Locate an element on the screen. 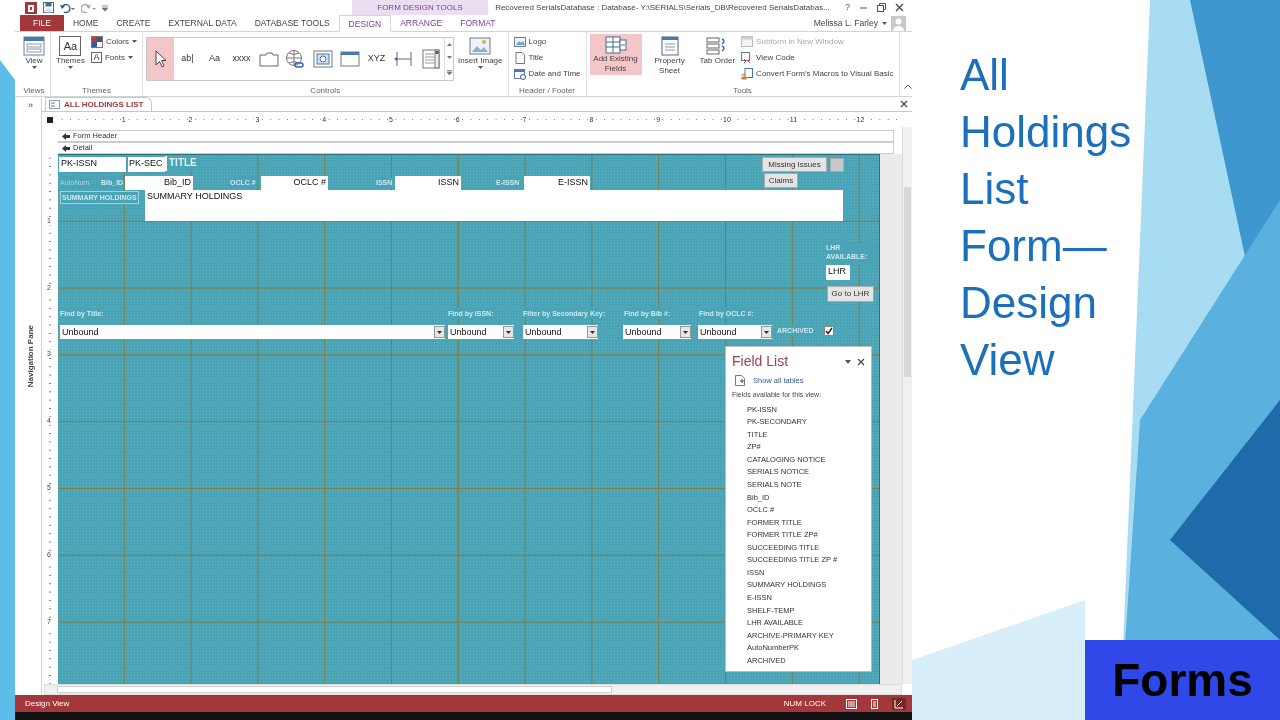 The height and width of the screenshot is (720, 1280). ribbon-button: View Code is located at coordinates (817, 57).